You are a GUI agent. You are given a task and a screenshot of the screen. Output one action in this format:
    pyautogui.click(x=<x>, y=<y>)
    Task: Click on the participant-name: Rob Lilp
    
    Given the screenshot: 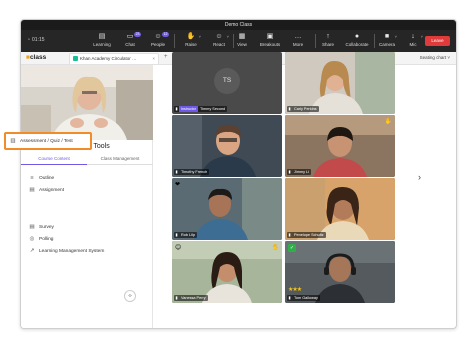 What is the action you would take?
    pyautogui.click(x=188, y=235)
    